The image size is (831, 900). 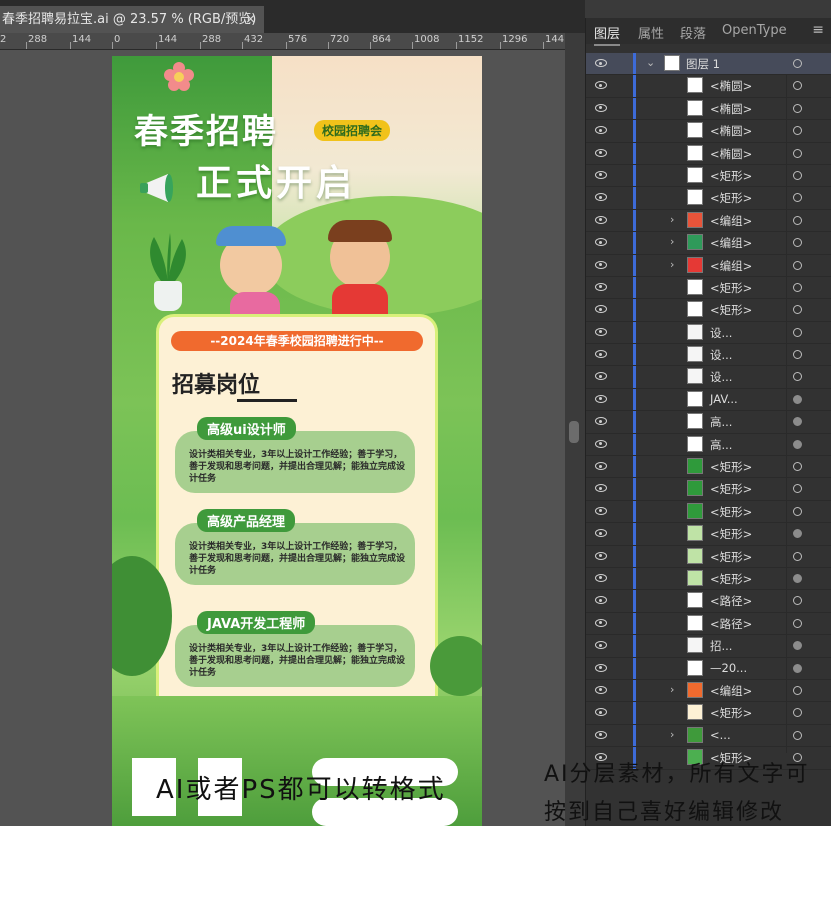 What do you see at coordinates (574, 432) in the screenshot?
I see `scroll-thumb` at bounding box center [574, 432].